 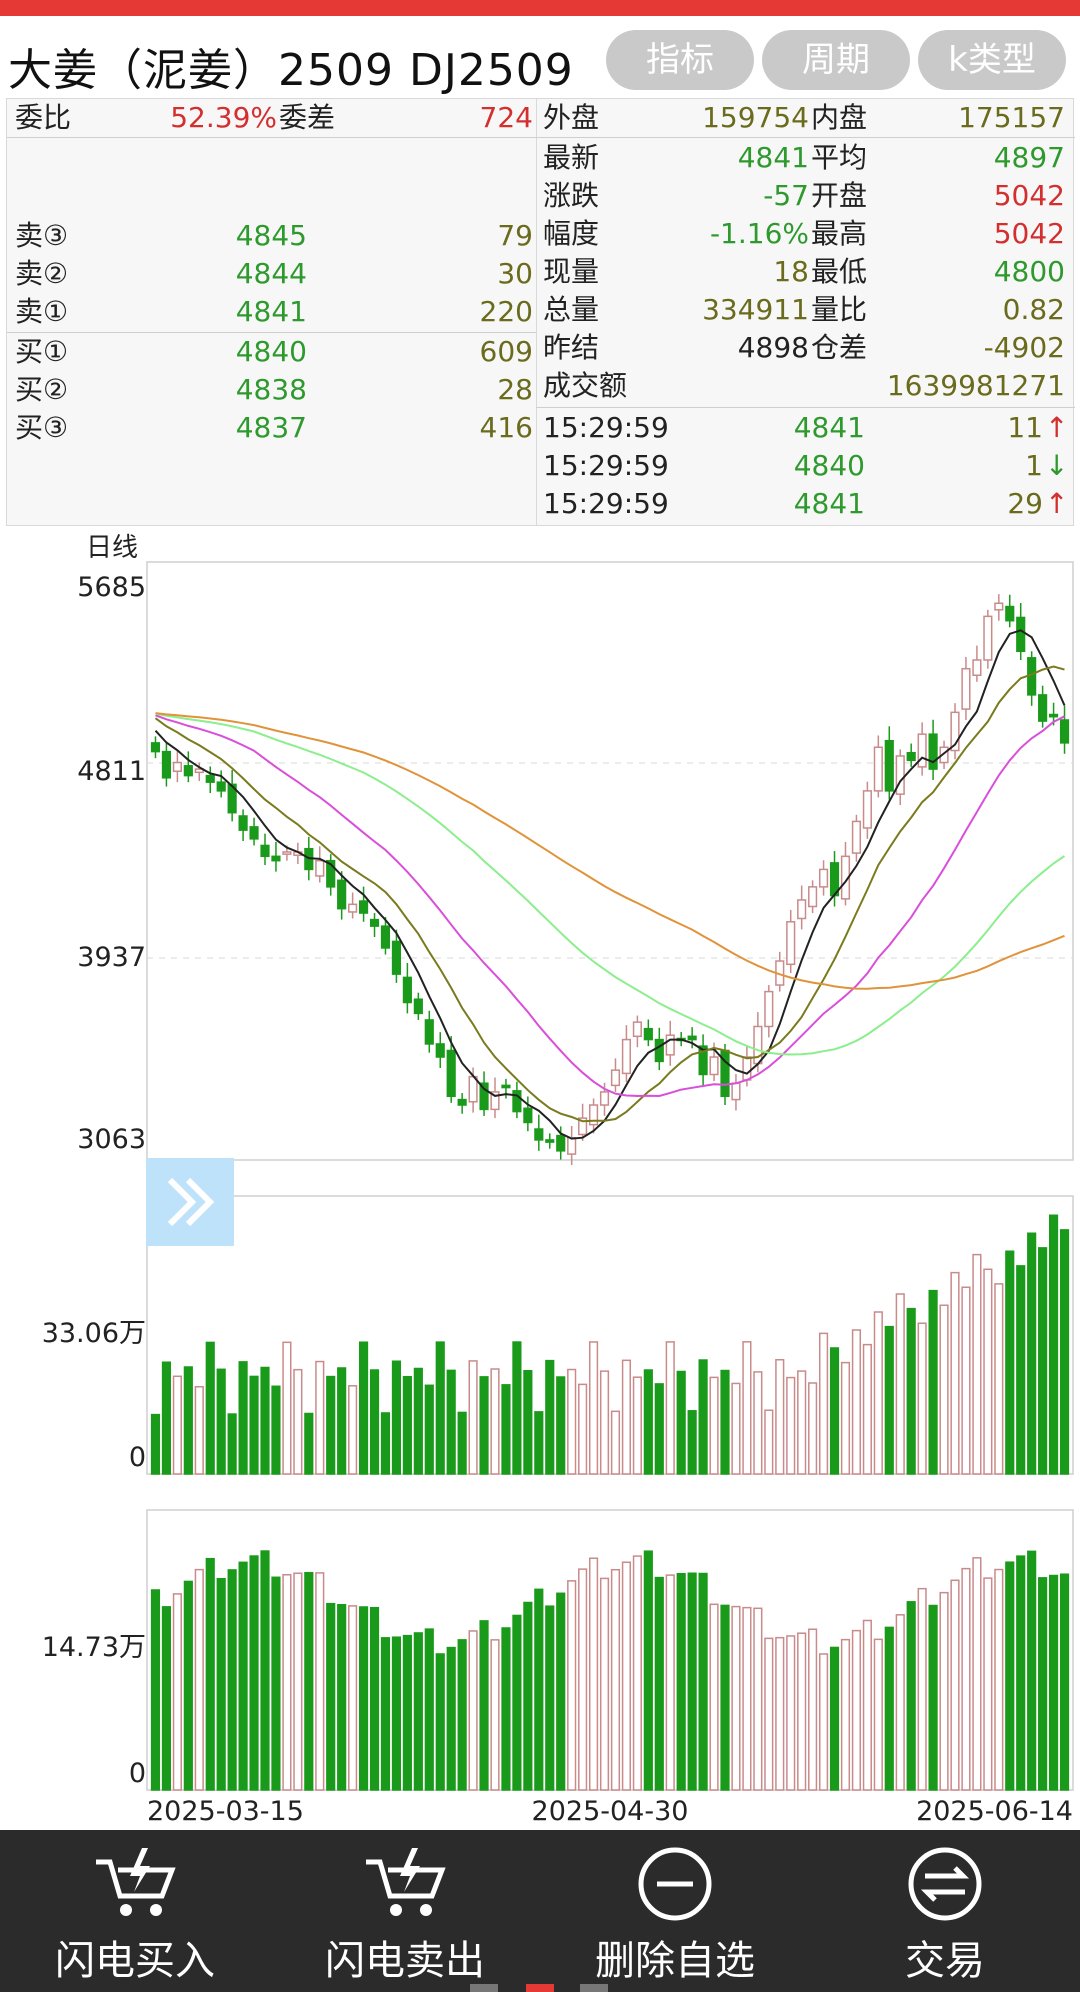 I want to click on order-buy-2: 买② 4838 28, so click(x=275, y=390).